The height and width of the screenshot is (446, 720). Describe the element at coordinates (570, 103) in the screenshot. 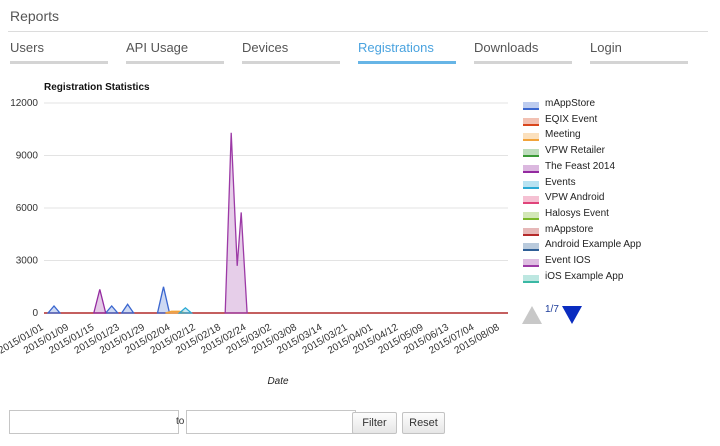

I see `legend-label: mAppStore` at that location.